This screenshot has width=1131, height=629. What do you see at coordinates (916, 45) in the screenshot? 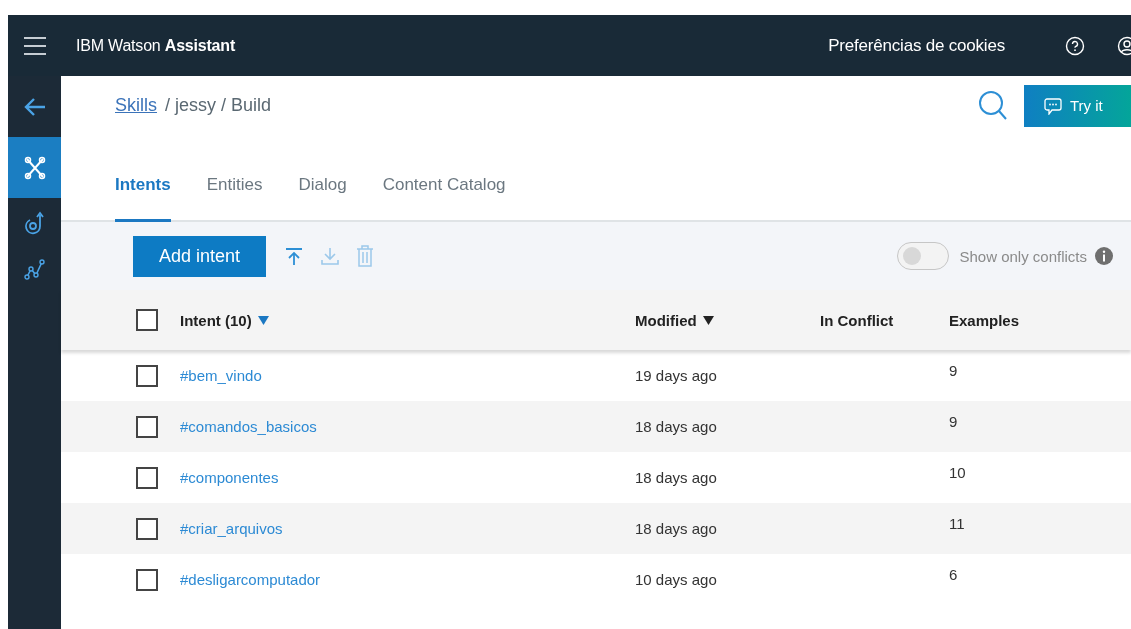
I see `cookie-preferences-link: Preferências de cookies` at bounding box center [916, 45].